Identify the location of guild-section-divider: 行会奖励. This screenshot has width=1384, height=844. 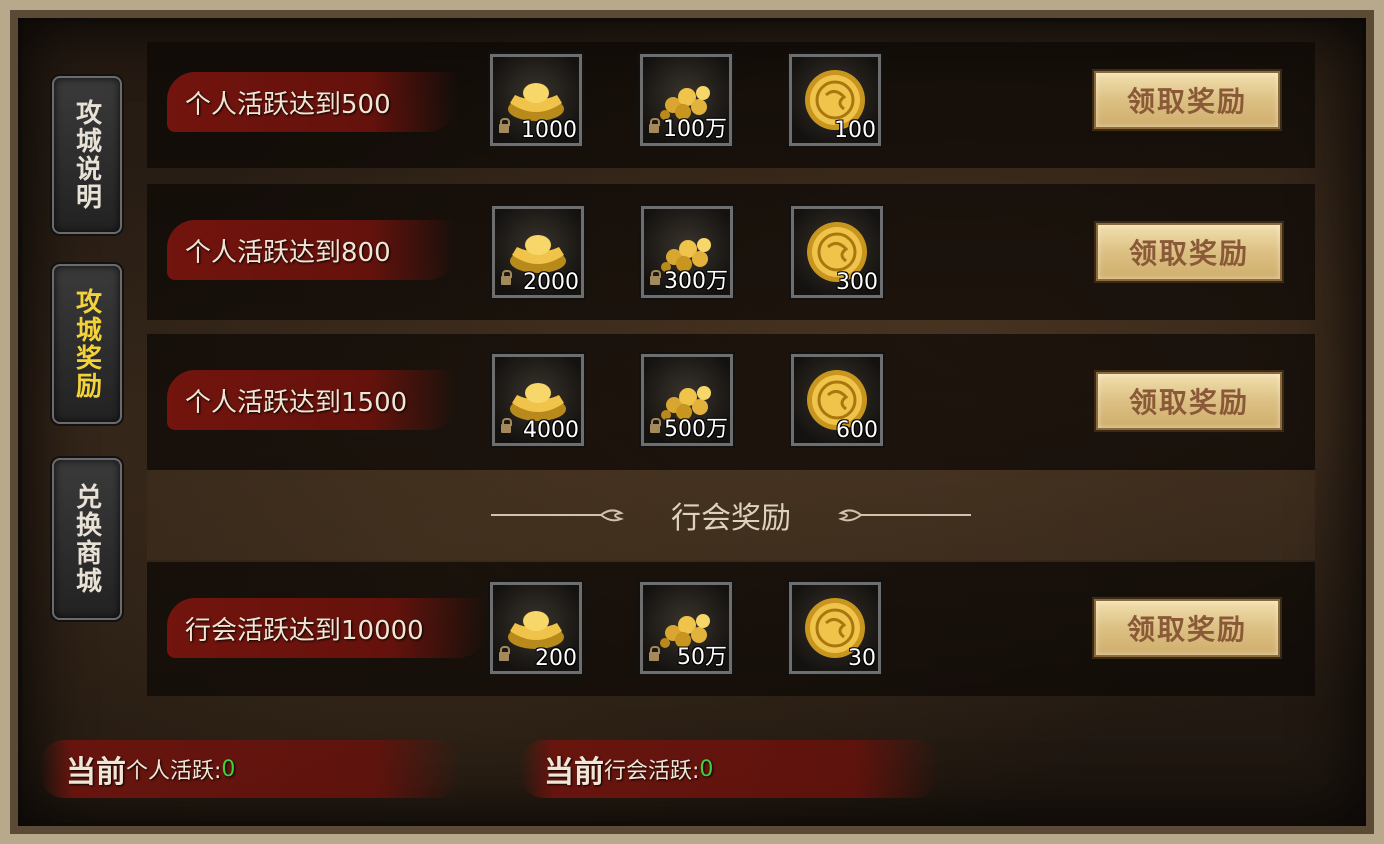
(731, 515).